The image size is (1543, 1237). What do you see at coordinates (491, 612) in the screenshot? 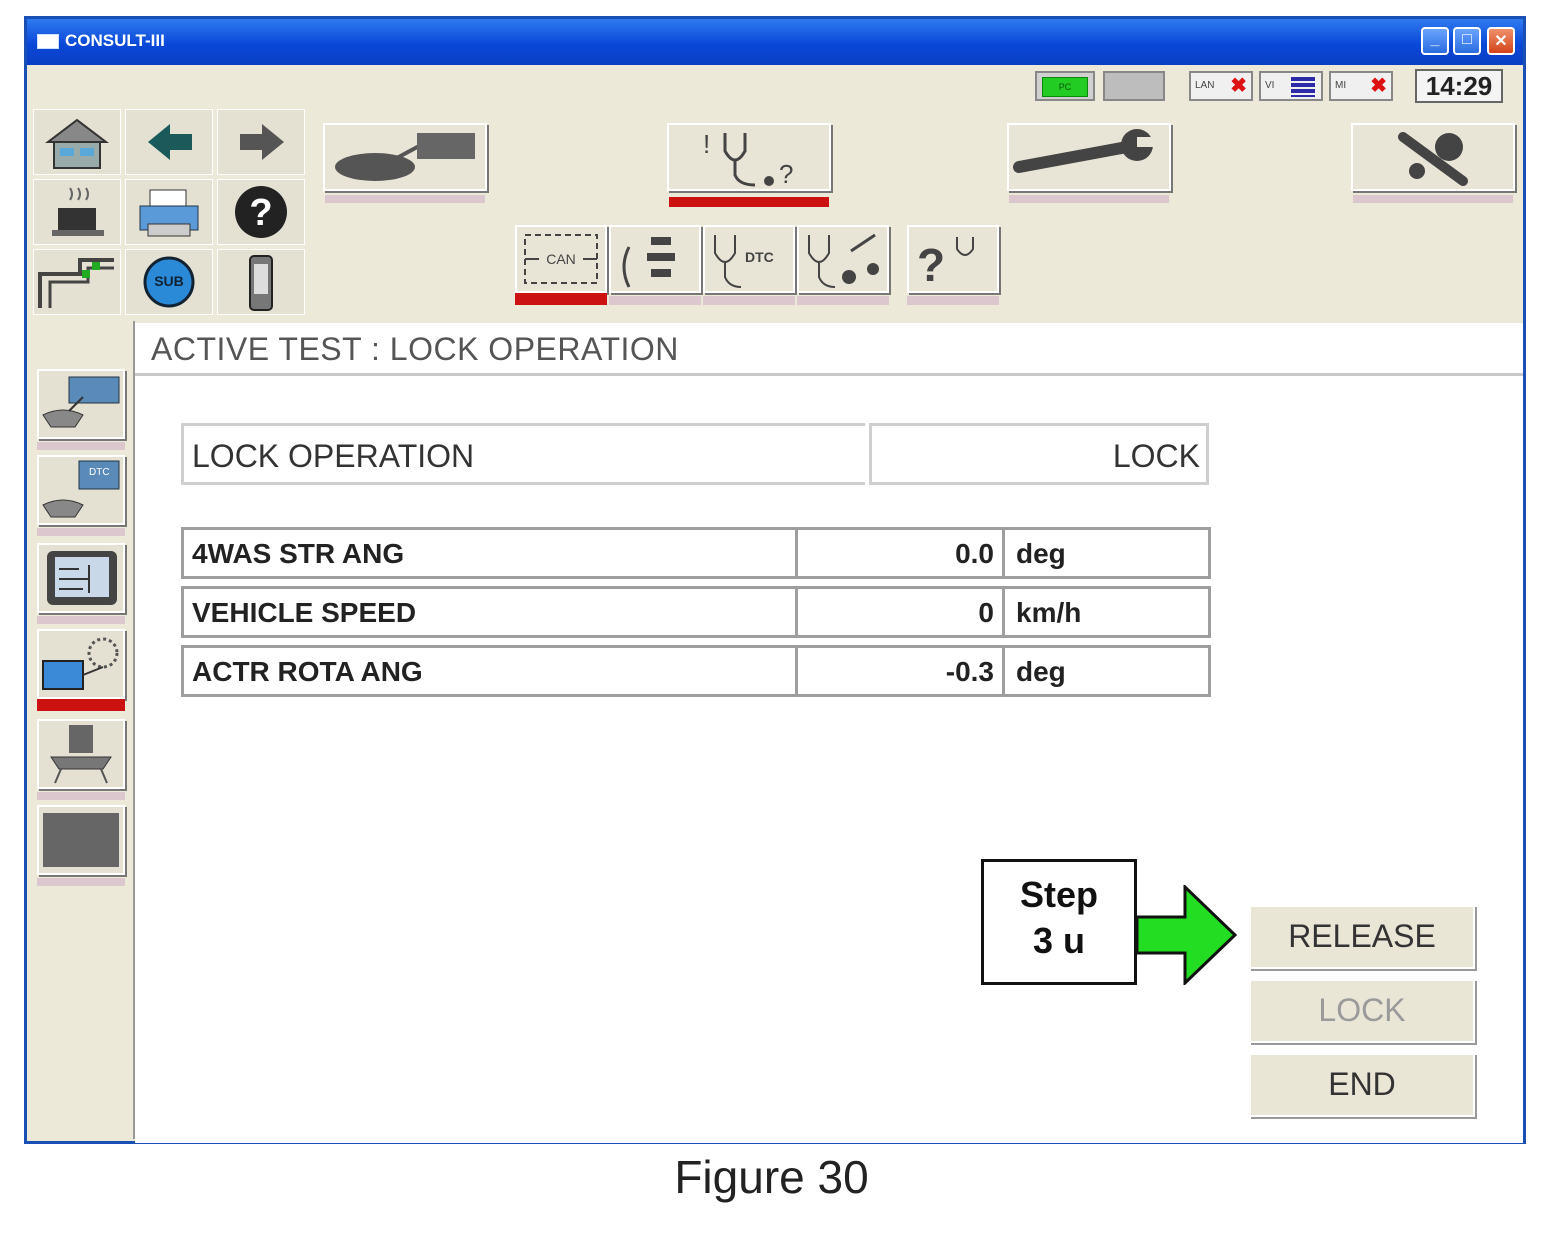
I see `item-name: VEHICLE SPEED` at bounding box center [491, 612].